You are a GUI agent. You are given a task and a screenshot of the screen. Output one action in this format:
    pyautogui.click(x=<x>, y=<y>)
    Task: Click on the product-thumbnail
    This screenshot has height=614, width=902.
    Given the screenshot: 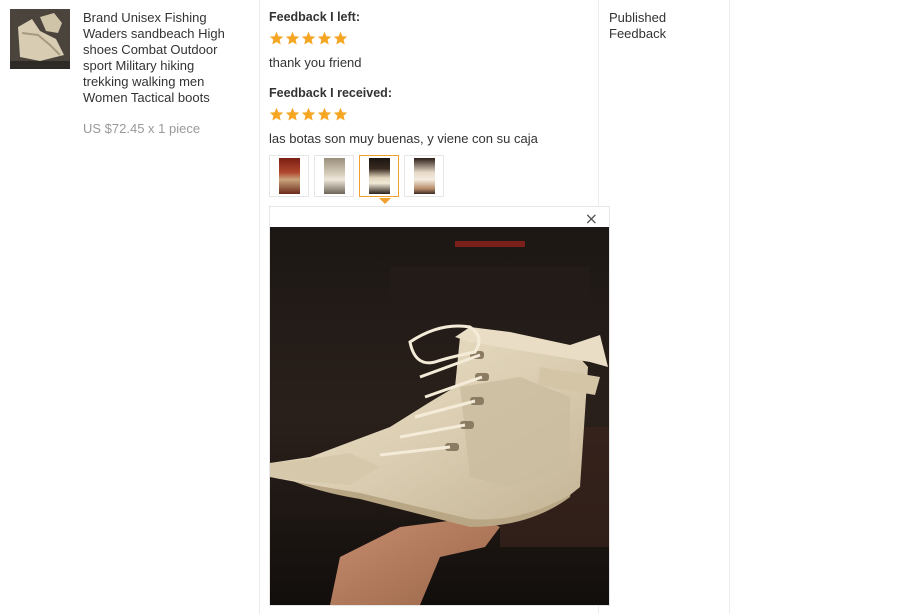 What is the action you would take?
    pyautogui.click(x=40, y=39)
    